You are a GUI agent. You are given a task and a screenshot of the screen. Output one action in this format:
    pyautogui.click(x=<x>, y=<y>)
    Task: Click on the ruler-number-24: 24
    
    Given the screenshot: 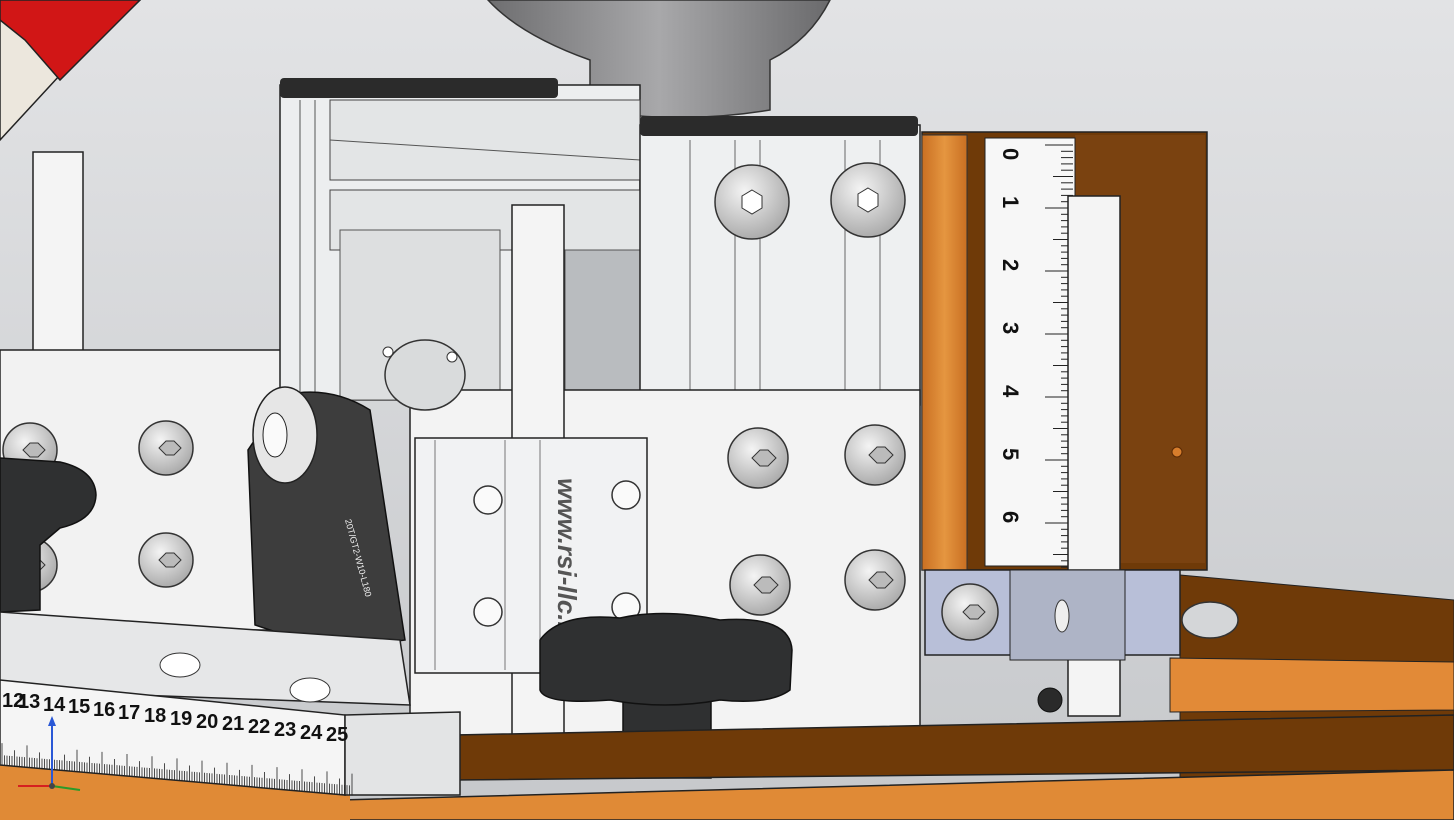 What is the action you would take?
    pyautogui.click(x=311, y=733)
    